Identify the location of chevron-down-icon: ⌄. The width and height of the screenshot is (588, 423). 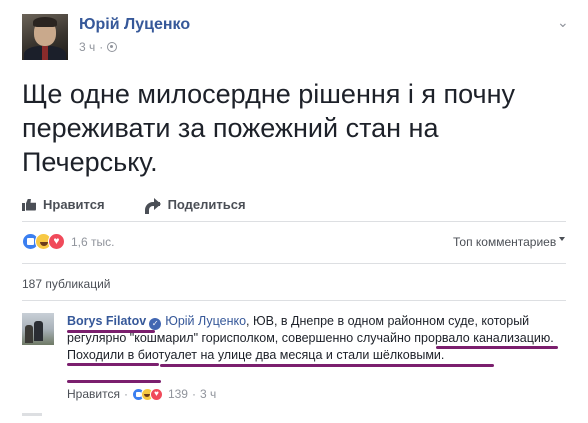
(563, 22).